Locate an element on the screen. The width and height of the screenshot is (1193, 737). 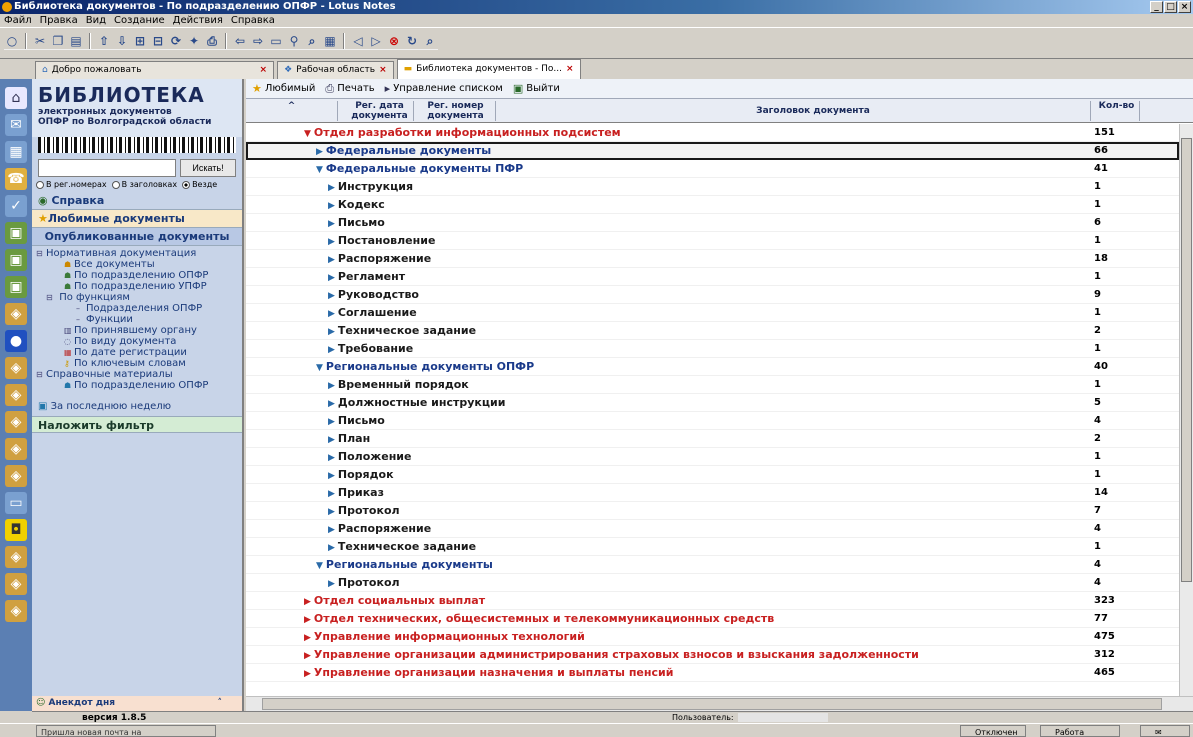
bookmark-db10-icon: ◈ is located at coordinates (16, 476).